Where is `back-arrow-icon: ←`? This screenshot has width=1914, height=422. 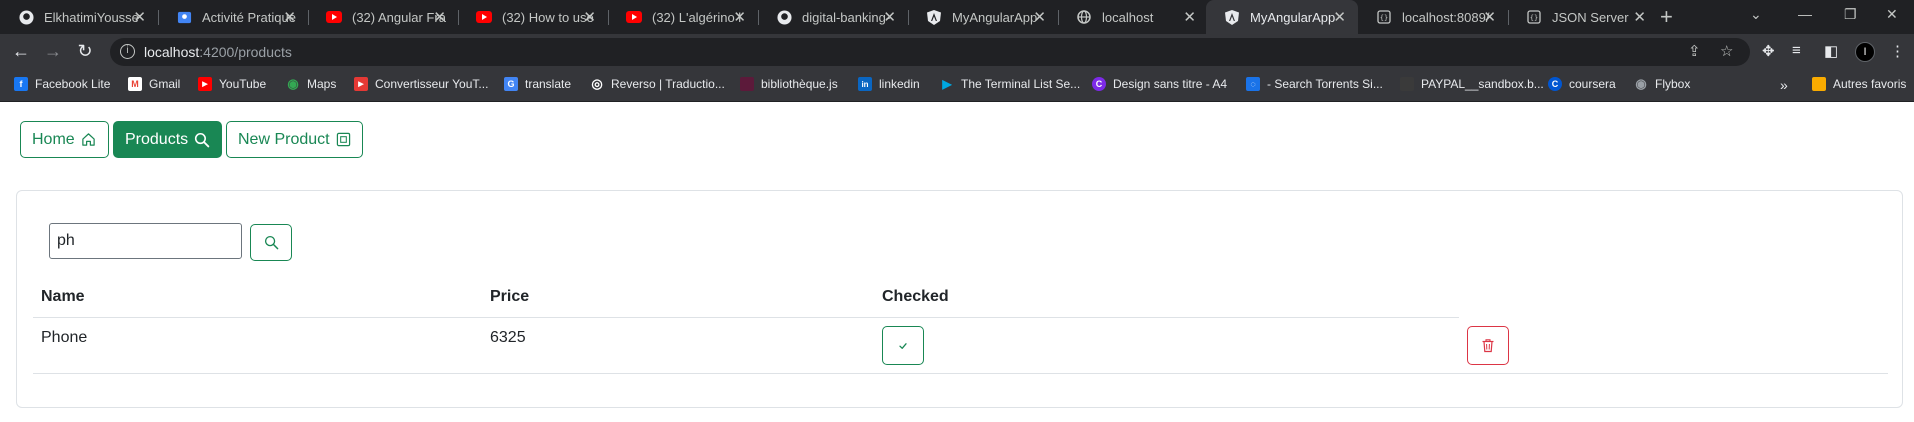
back-arrow-icon: ← is located at coordinates (21, 51).